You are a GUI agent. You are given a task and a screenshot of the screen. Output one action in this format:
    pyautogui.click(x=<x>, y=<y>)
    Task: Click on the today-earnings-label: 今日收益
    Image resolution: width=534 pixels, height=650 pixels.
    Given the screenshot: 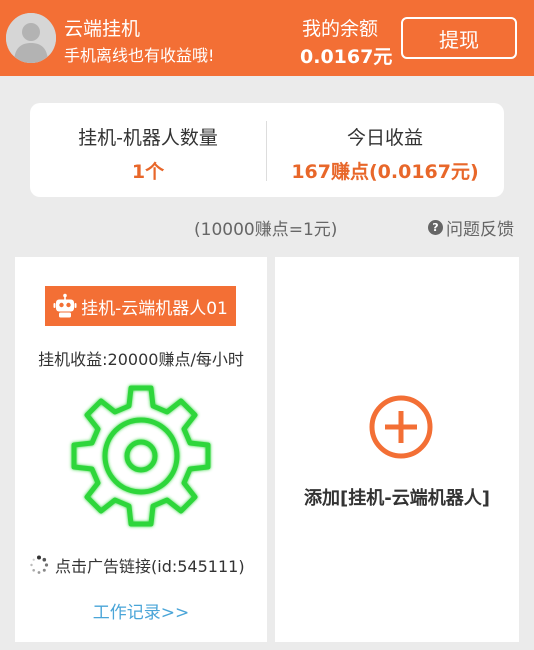 What is the action you would take?
    pyautogui.click(x=384, y=138)
    